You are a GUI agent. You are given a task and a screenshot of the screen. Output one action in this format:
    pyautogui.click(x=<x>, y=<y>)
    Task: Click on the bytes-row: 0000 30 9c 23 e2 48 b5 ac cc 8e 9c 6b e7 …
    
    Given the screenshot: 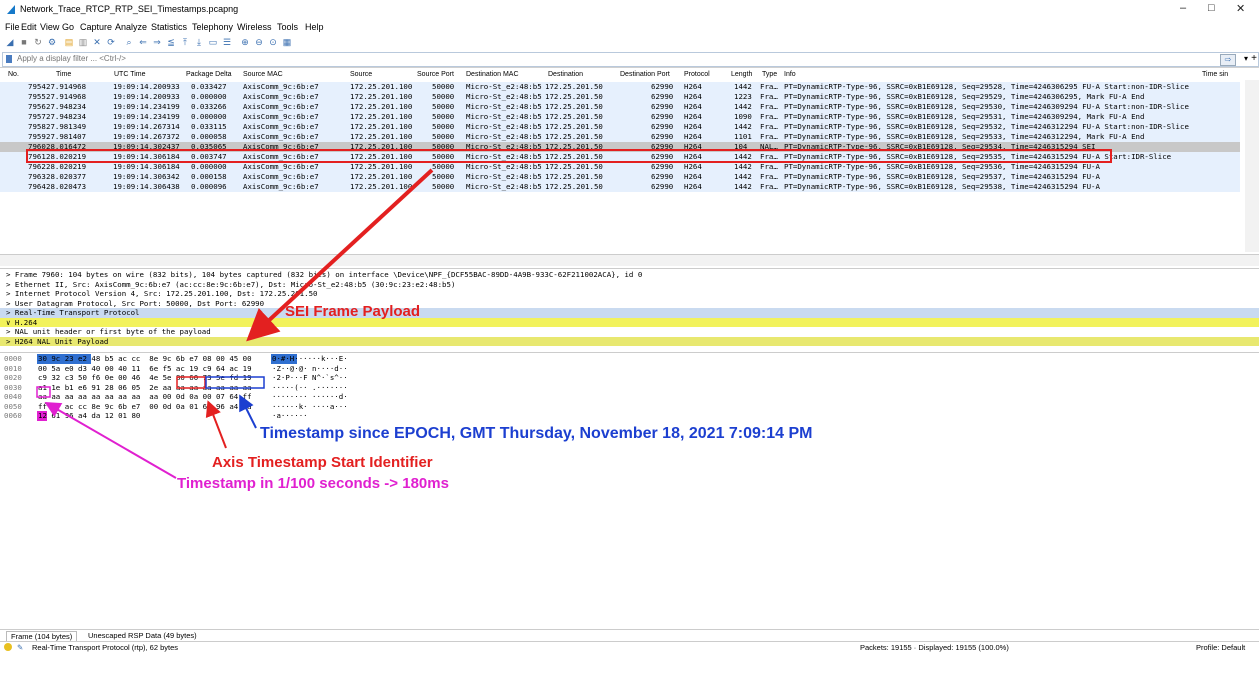 What is the action you would take?
    pyautogui.click(x=250, y=359)
    